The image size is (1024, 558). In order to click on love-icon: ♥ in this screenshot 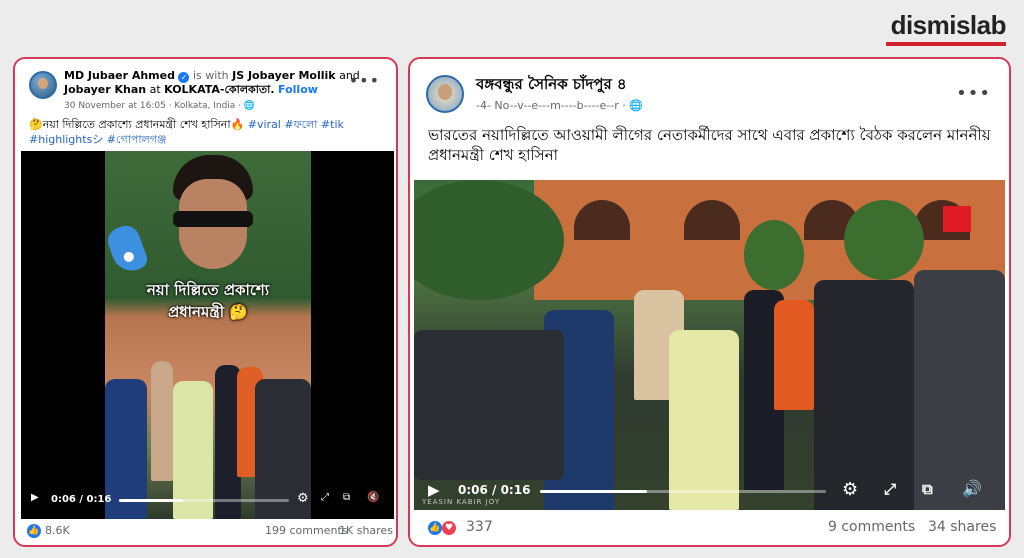, I will do `click(449, 528)`.